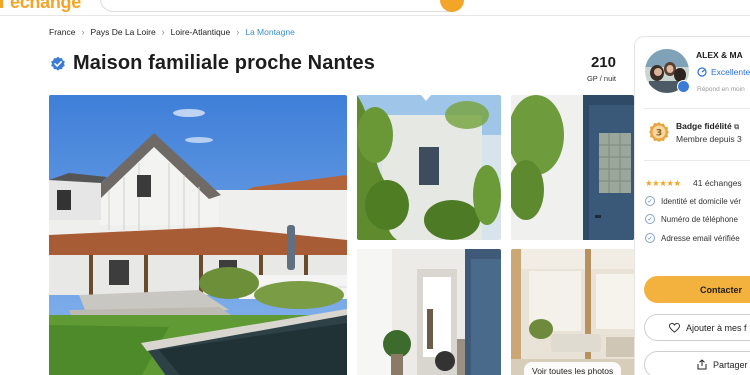  What do you see at coordinates (663, 183) in the screenshot?
I see `rating-stars: ★★★★★` at bounding box center [663, 183].